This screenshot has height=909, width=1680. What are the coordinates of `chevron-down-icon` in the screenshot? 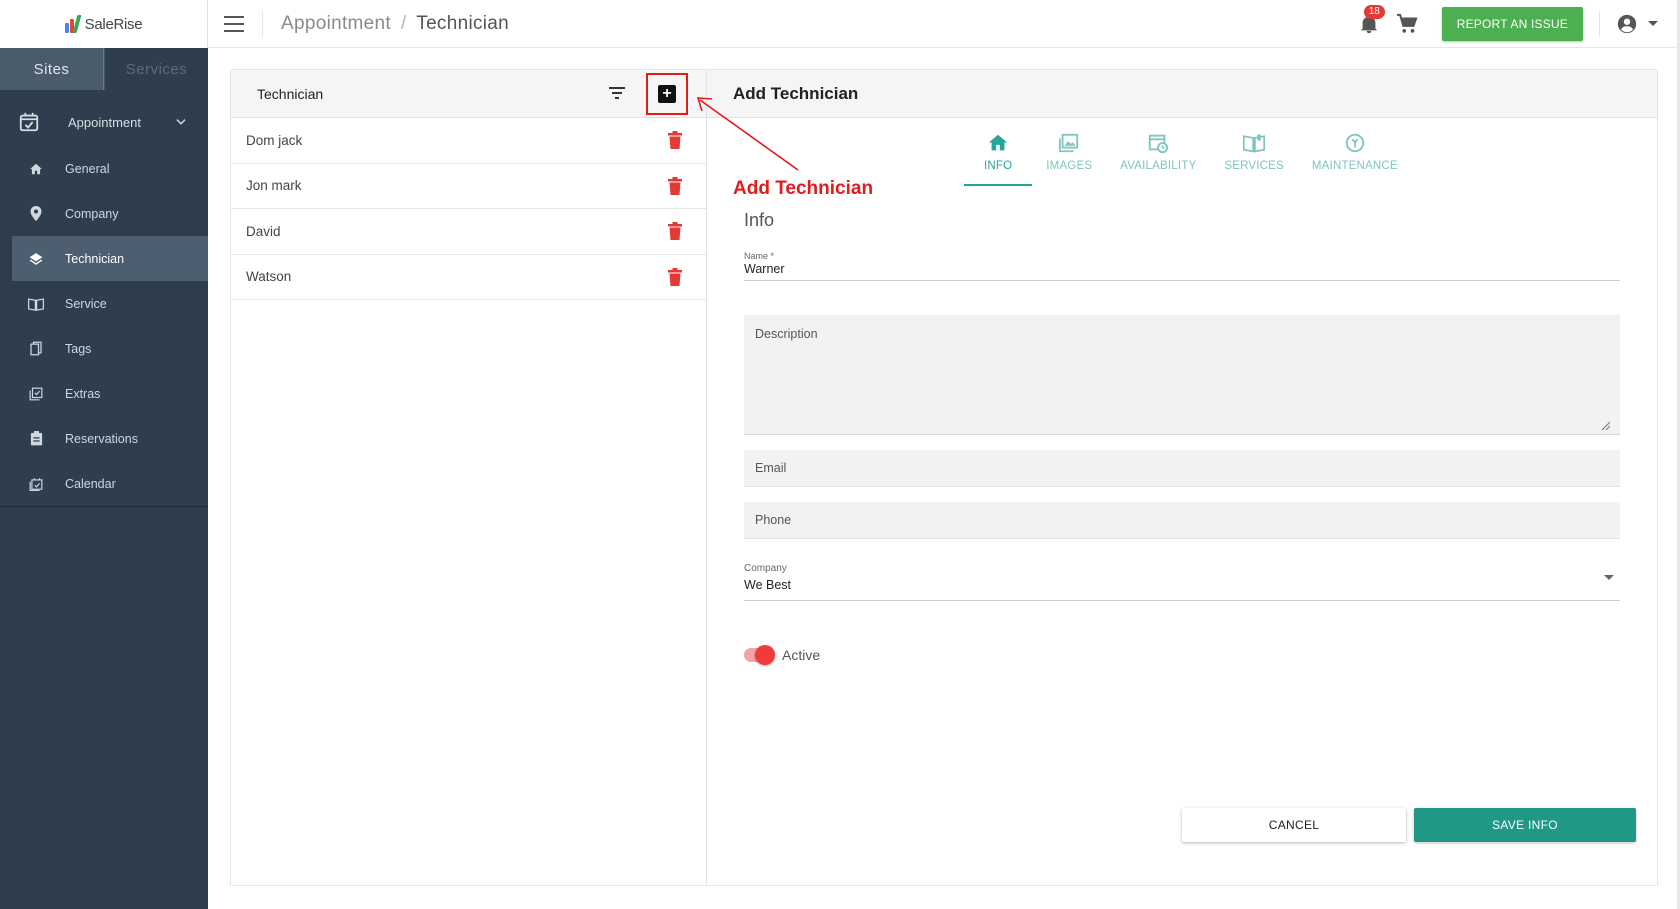 It's located at (181, 122).